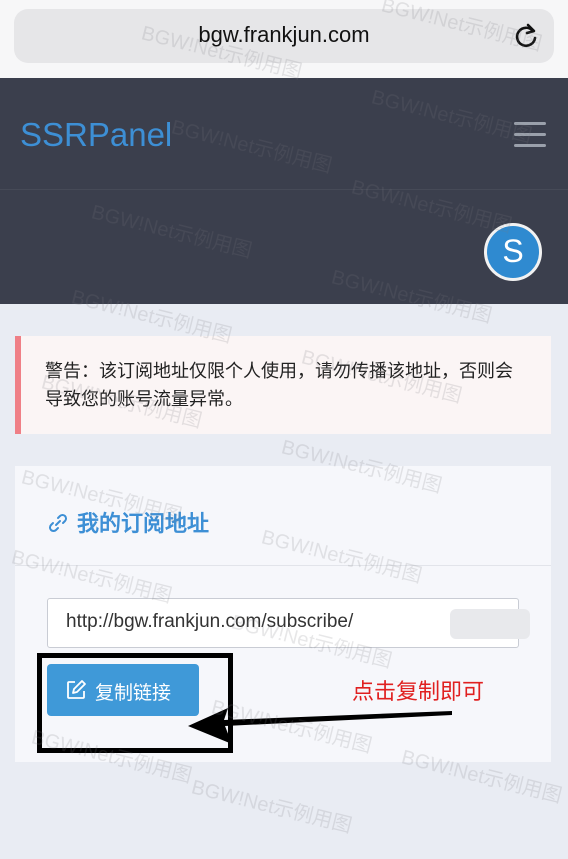  I want to click on reload-icon, so click(526, 36).